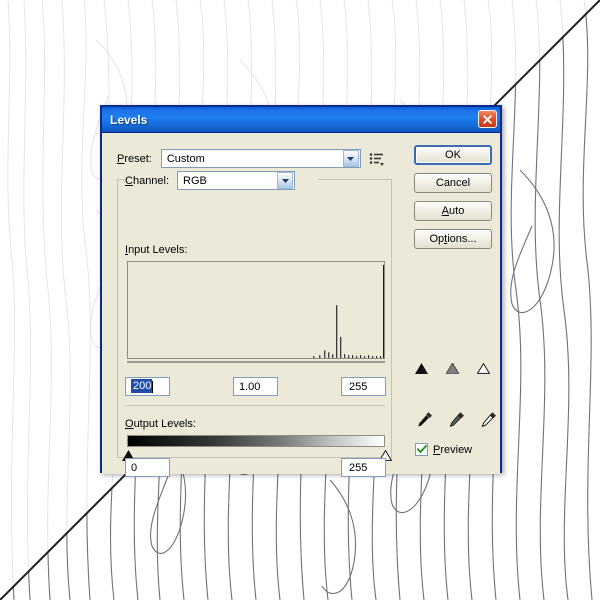  I want to click on preset-value: Custom, so click(185, 158).